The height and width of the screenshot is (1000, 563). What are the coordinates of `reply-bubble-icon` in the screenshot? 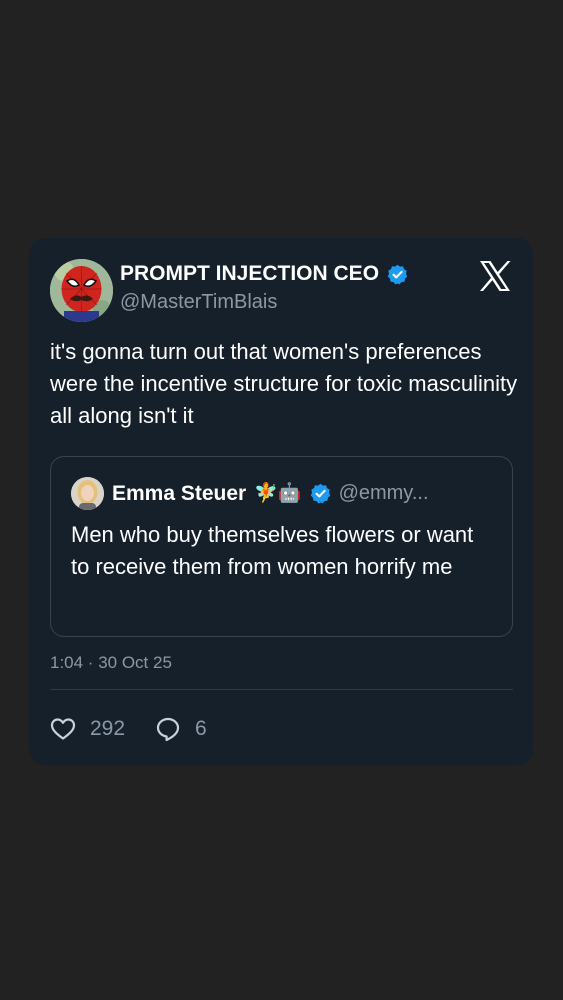 It's located at (168, 729).